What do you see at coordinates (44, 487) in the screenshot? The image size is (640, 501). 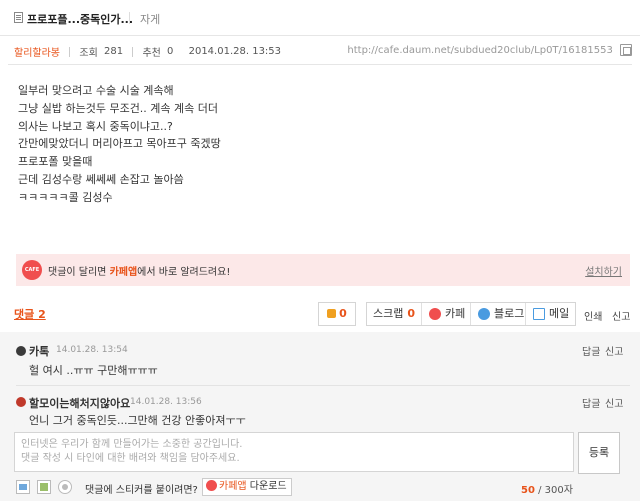 I see `photo-attach-icon` at bounding box center [44, 487].